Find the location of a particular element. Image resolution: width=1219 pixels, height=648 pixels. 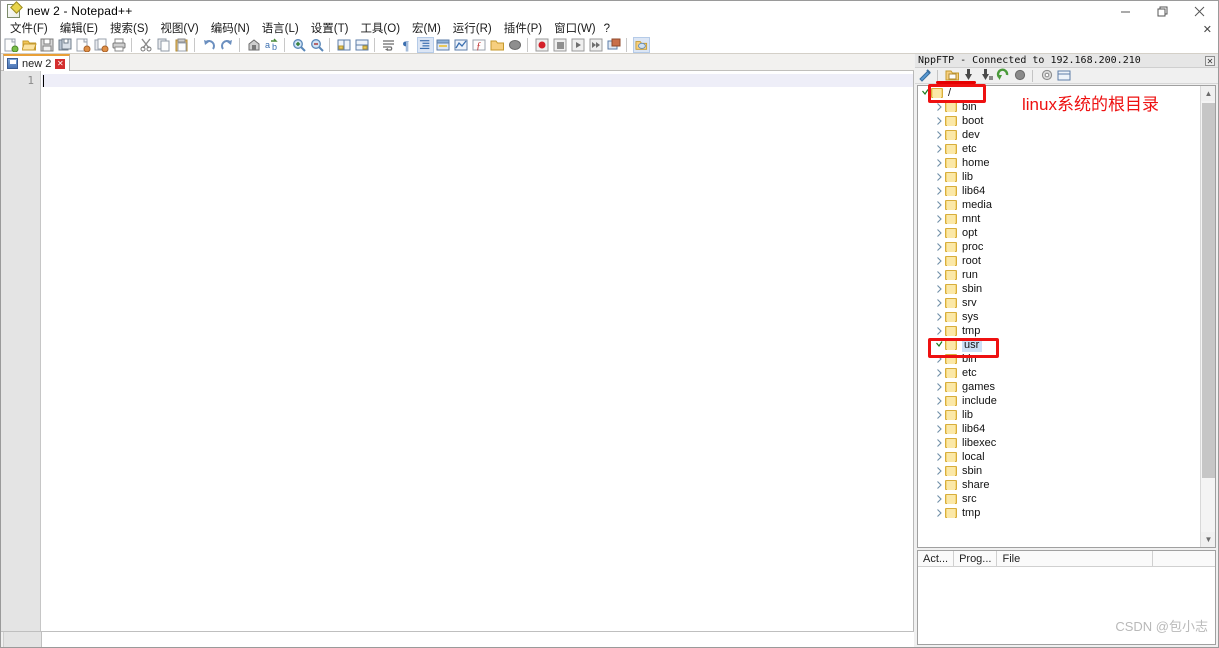

tree-row: local is located at coordinates (1058, 457).